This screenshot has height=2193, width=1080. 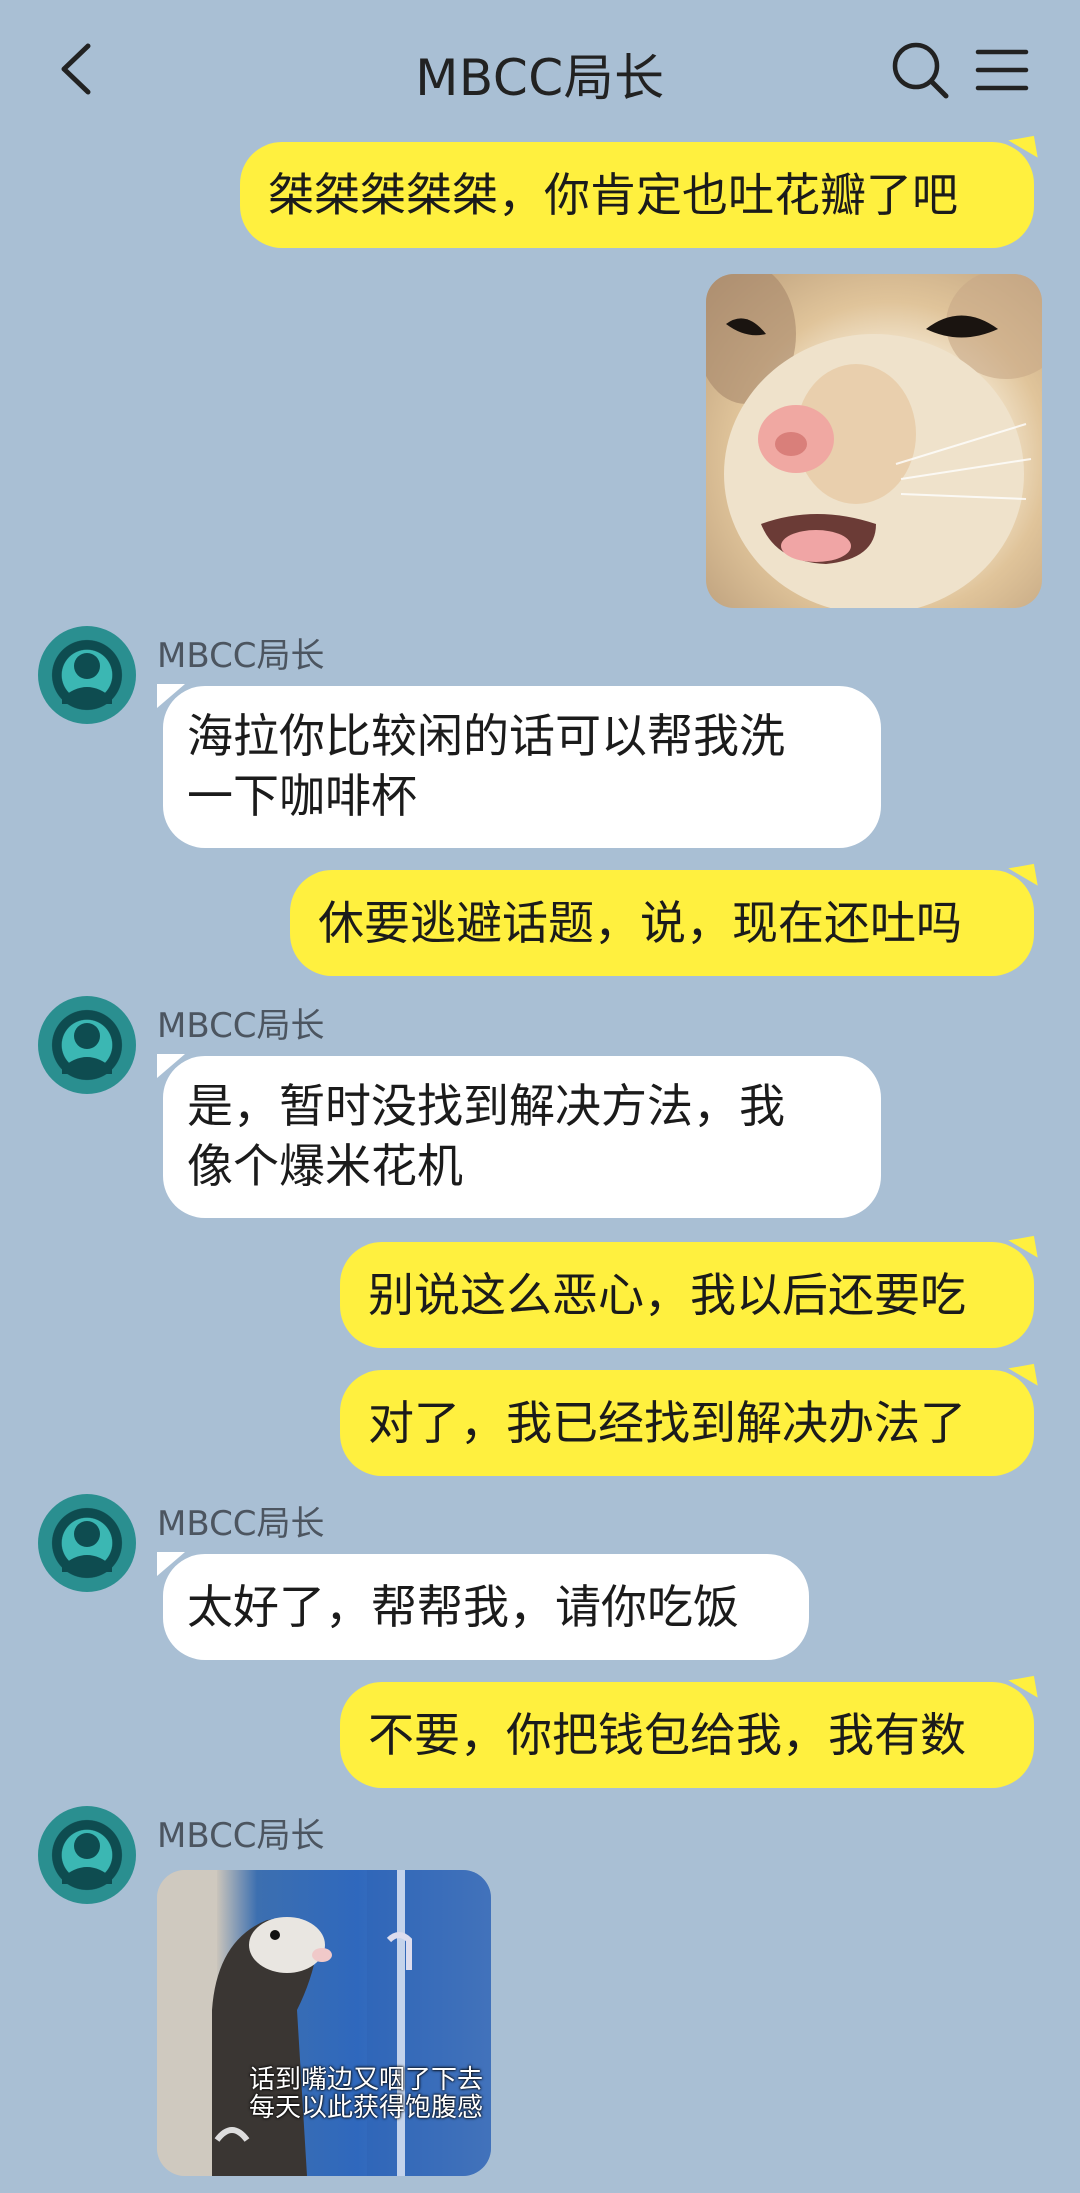 I want to click on image-caption: 话到嘴边又咽了下去 每天以此获得饱腹感, so click(x=366, y=2094).